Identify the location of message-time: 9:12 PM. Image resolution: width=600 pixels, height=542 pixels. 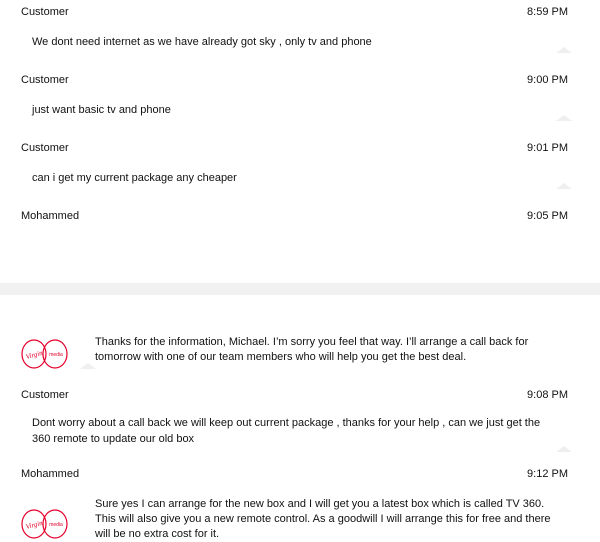
(547, 474).